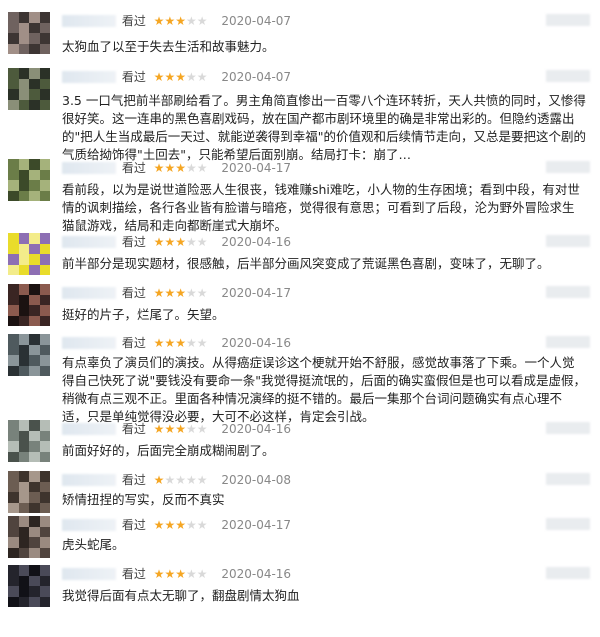 This screenshot has height=637, width=600. What do you see at coordinates (306, 263) in the screenshot?
I see `review-text: 前半部分是现实题材，很感触，后半部分画风突变成了荒诞黑色喜剧，变味了，无聊了。` at bounding box center [306, 263].